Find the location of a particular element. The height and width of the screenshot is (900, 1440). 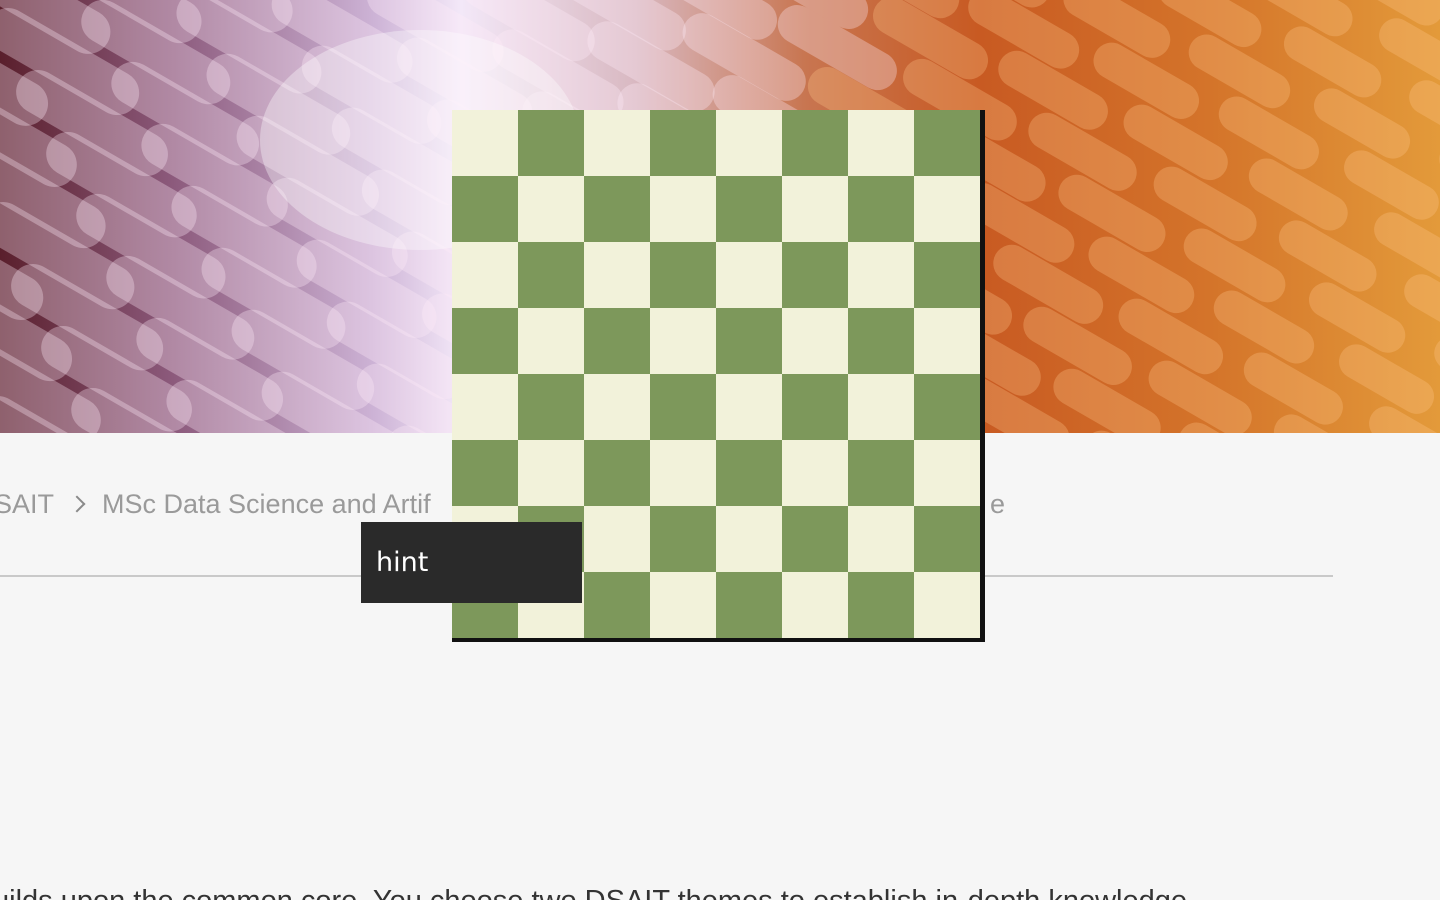

board-square-h7 is located at coordinates (947, 209).